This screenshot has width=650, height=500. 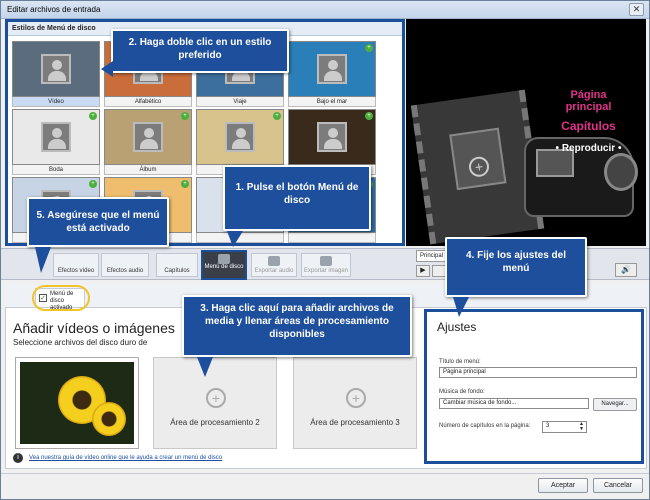 I want to click on menu-title-input: Página principal, so click(x=538, y=372).